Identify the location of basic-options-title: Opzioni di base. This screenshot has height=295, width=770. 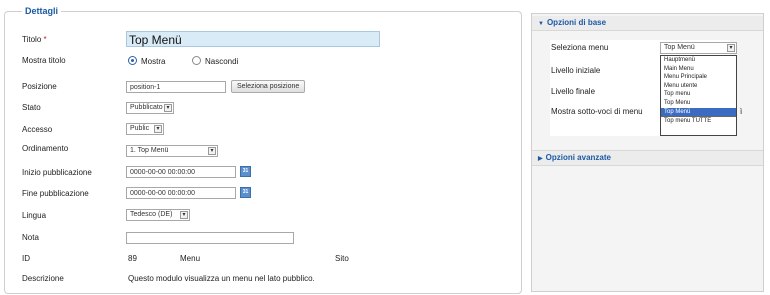
(576, 22).